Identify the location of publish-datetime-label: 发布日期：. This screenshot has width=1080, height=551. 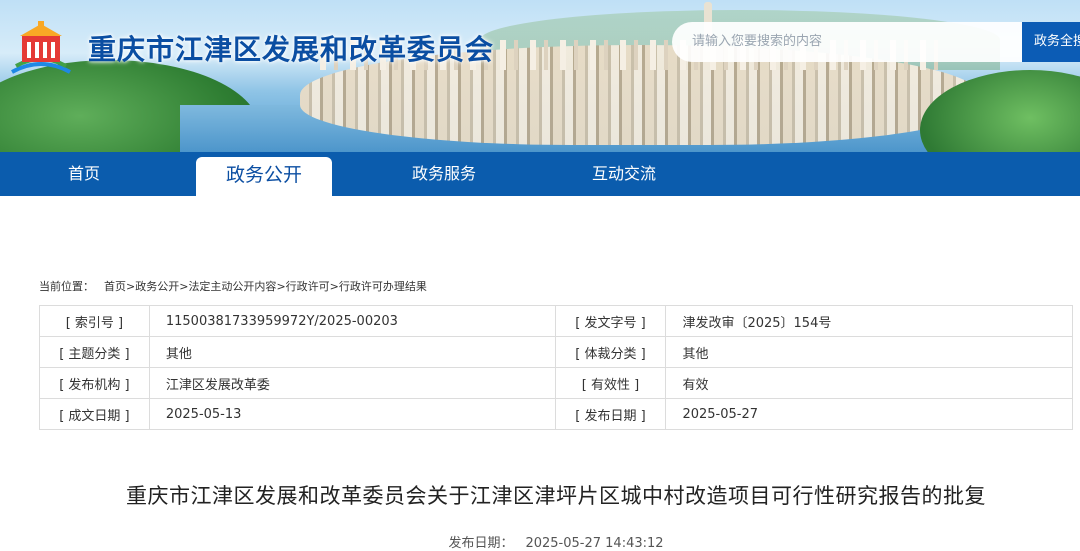
(481, 543).